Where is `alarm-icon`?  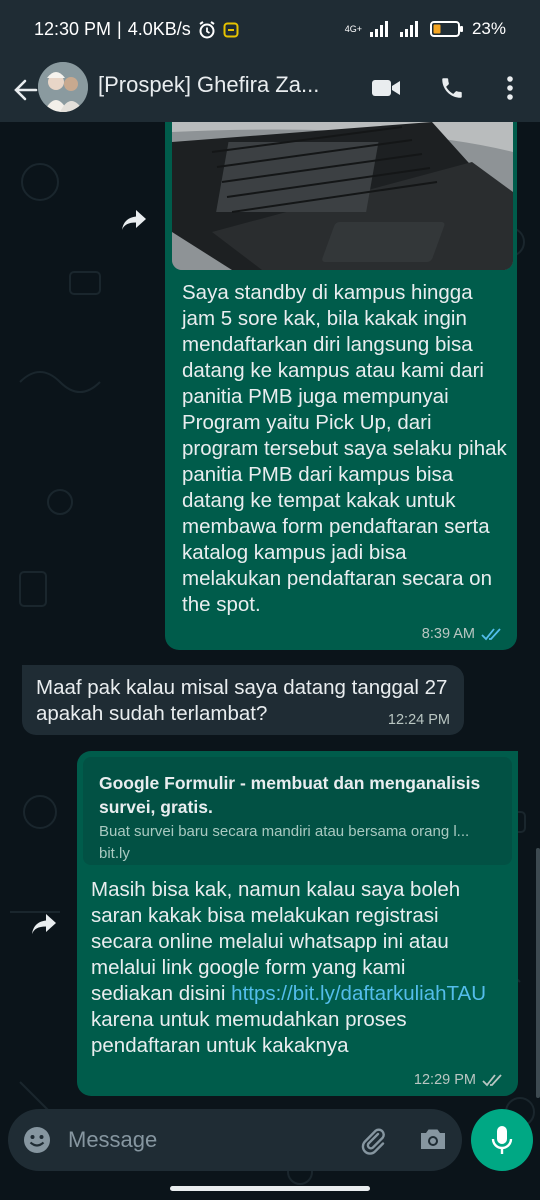 alarm-icon is located at coordinates (207, 29).